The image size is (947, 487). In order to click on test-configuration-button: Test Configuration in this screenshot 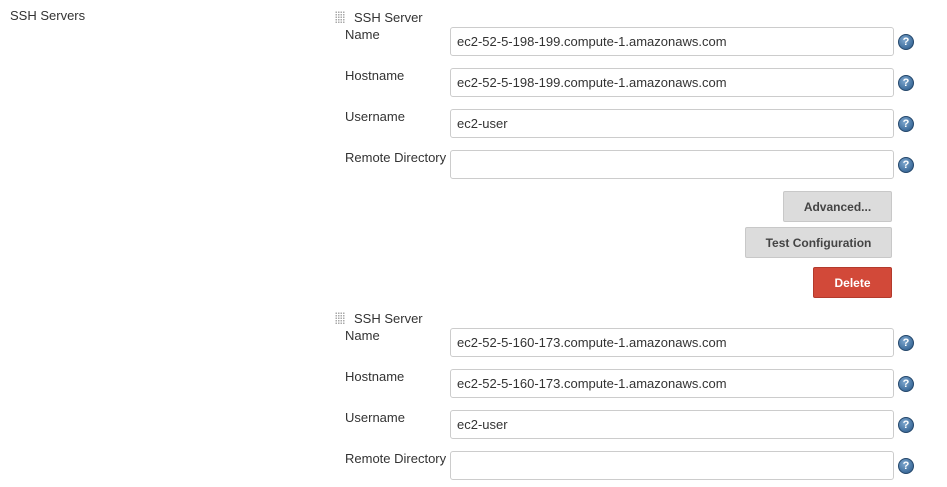, I will do `click(818, 242)`.